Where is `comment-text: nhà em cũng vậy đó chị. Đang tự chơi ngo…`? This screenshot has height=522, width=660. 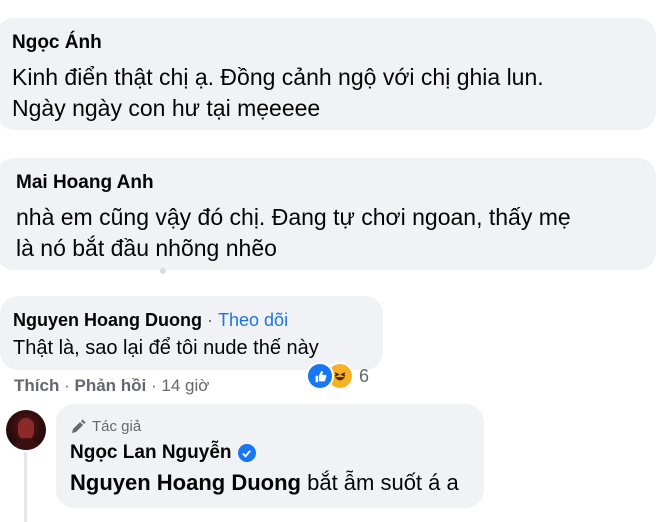 comment-text: nhà em cũng vậy đó chị. Đang tự chơi ngo… is located at coordinates (293, 233).